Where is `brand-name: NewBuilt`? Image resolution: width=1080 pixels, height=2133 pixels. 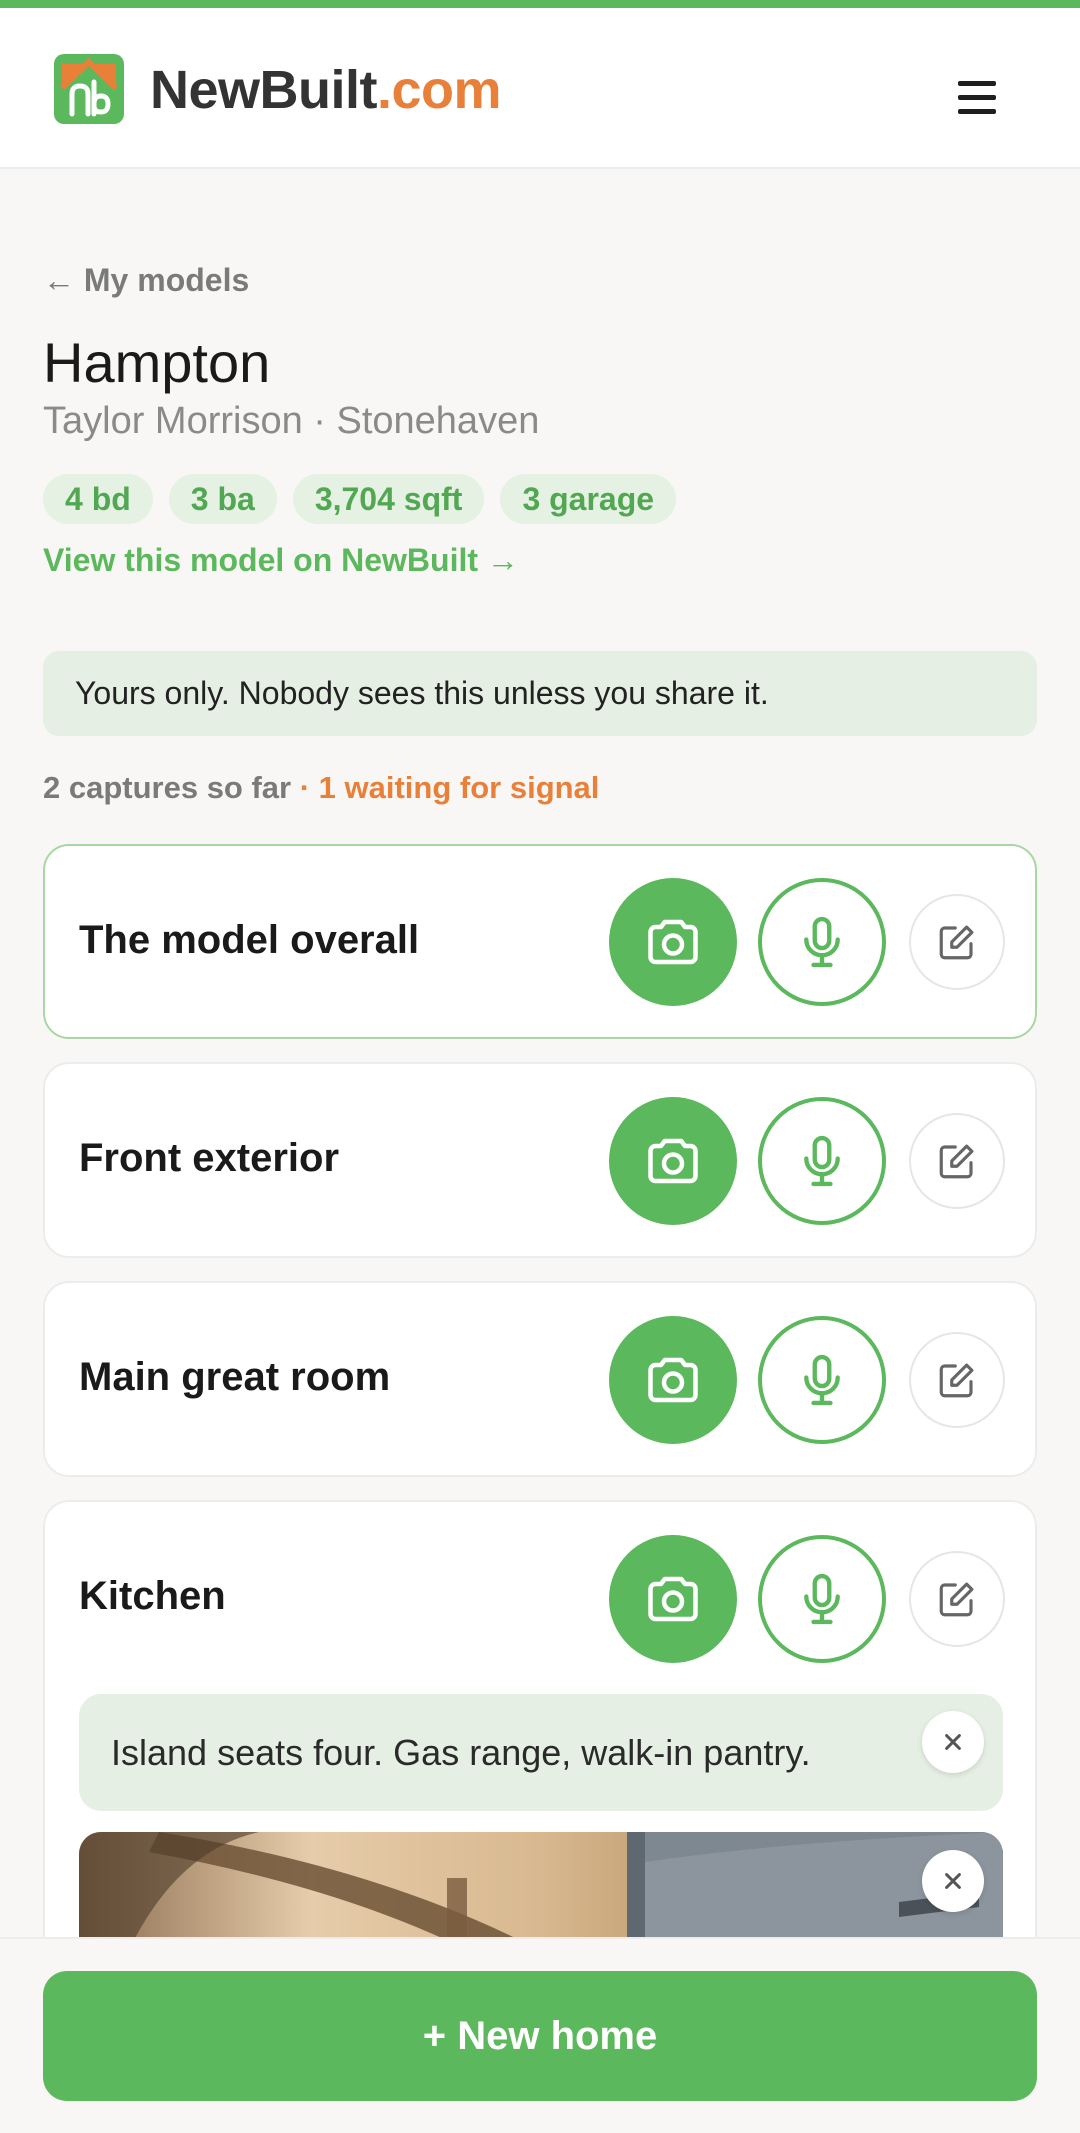
brand-name: NewBuilt is located at coordinates (264, 90).